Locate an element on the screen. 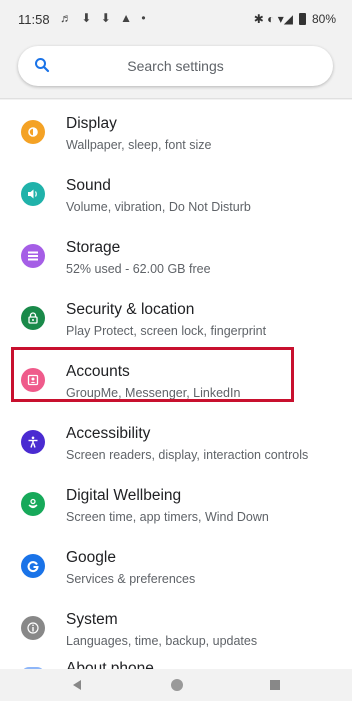 The height and width of the screenshot is (701, 352). notification-icons: ♬ ⬇ ⬇ ▲ • is located at coordinates (104, 18).